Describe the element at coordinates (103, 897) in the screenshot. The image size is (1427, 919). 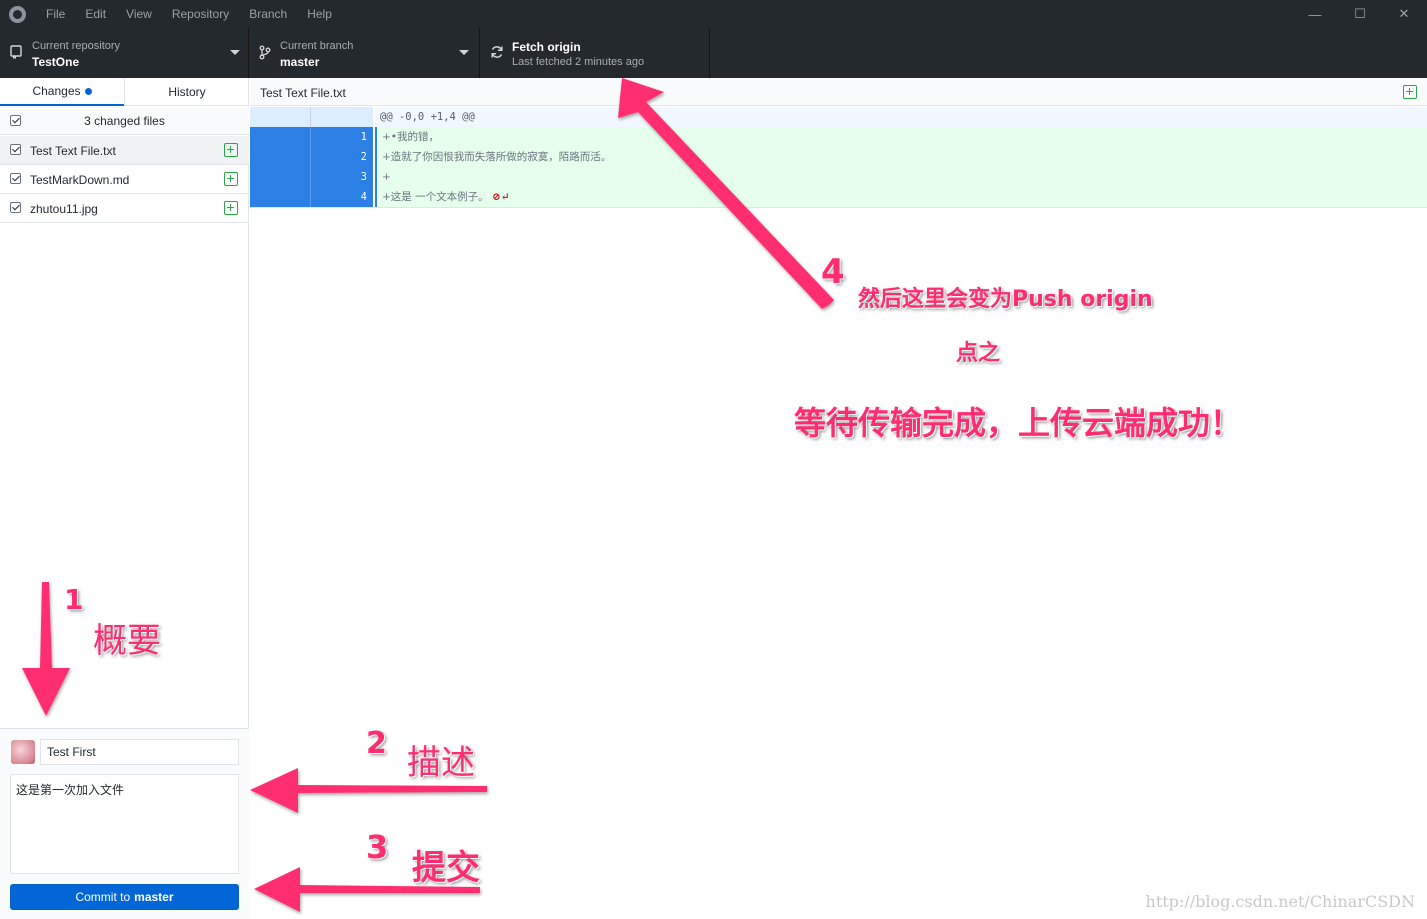
I see `commit-button-label: Commit to` at that location.